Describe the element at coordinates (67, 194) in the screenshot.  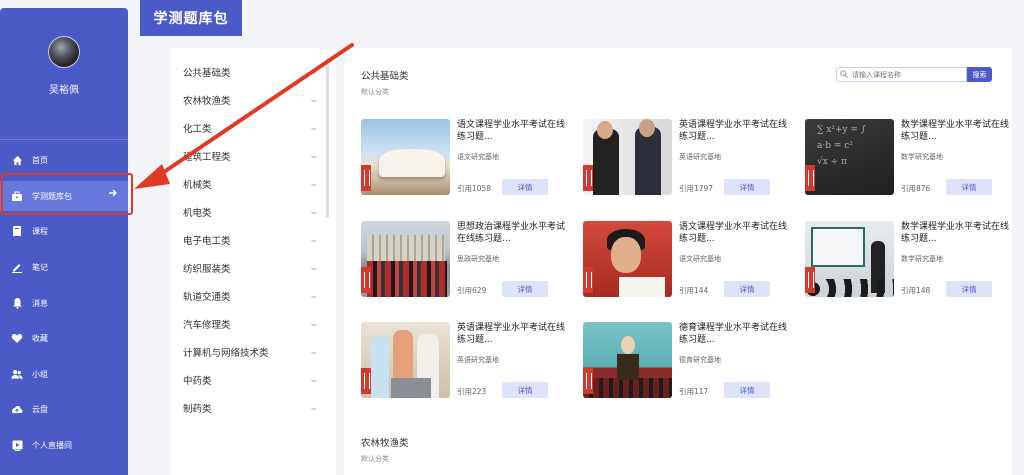
I see `highlight-box` at that location.